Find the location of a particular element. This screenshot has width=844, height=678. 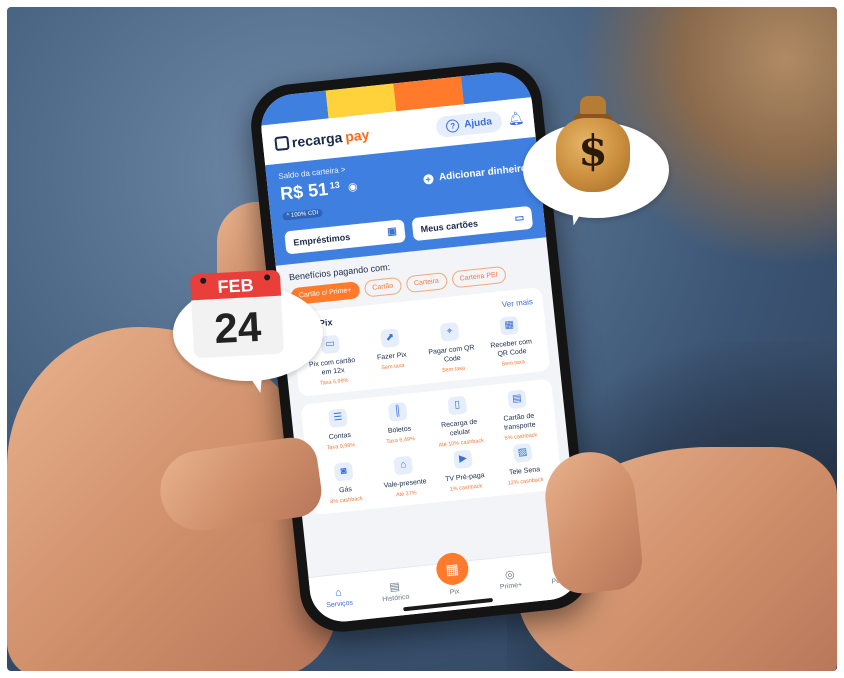

tile-sub: Taxa 6,49% is located at coordinates (401, 441).